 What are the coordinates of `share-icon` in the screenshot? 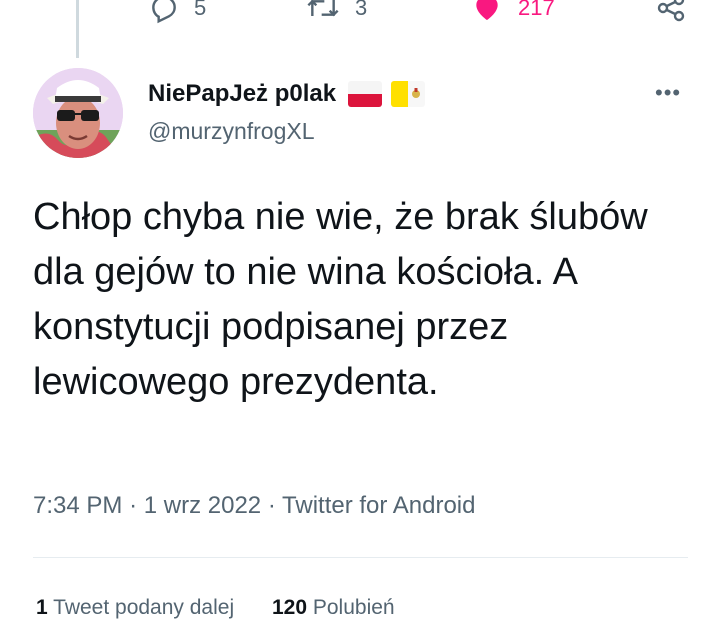 It's located at (671, 11).